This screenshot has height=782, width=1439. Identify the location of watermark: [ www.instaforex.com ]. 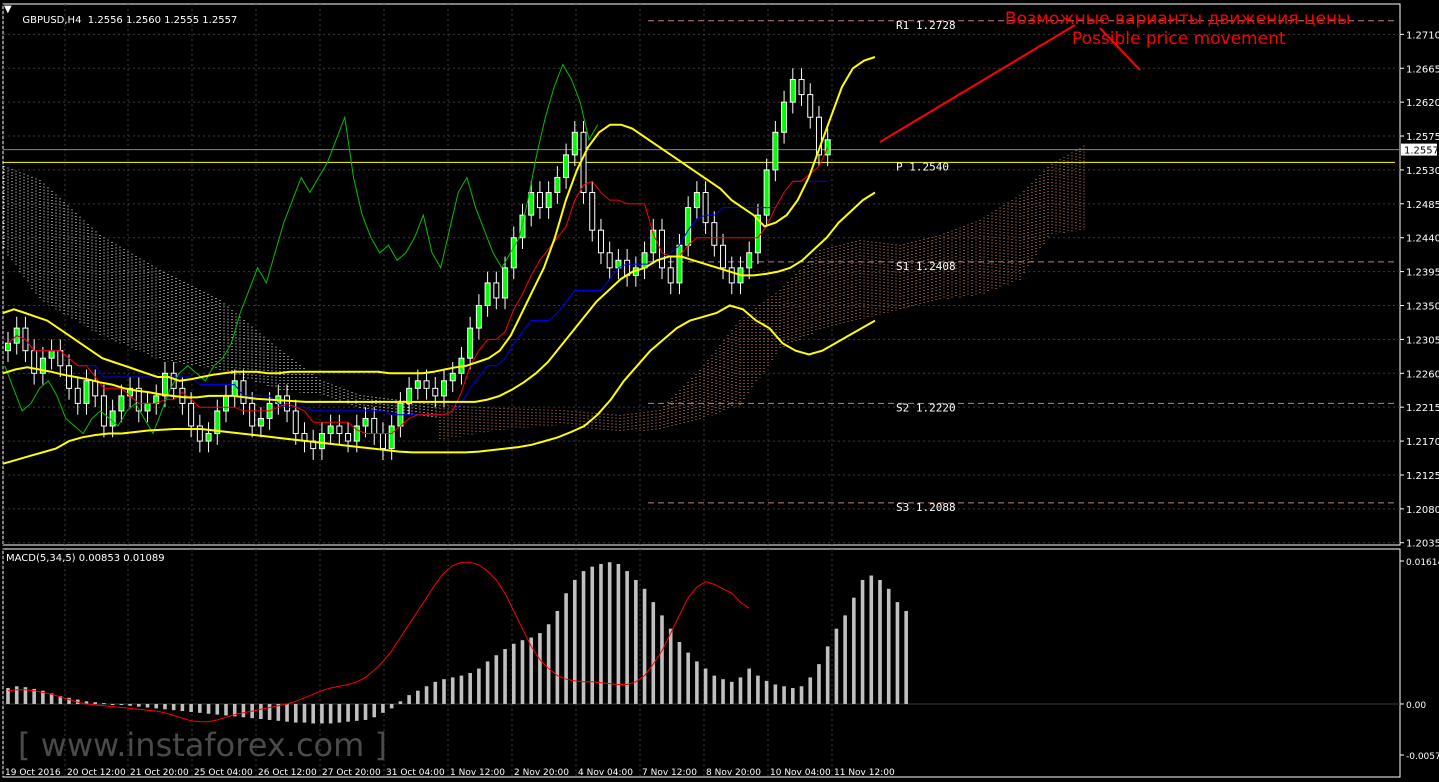
(202, 745).